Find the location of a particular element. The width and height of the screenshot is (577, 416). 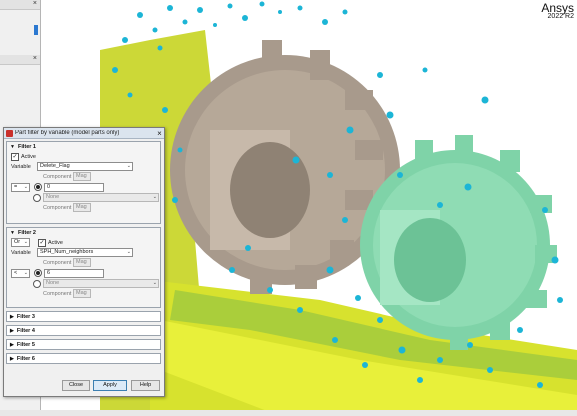

brand-watermark: Ansys 2022 R2 is located at coordinates (557, 10).